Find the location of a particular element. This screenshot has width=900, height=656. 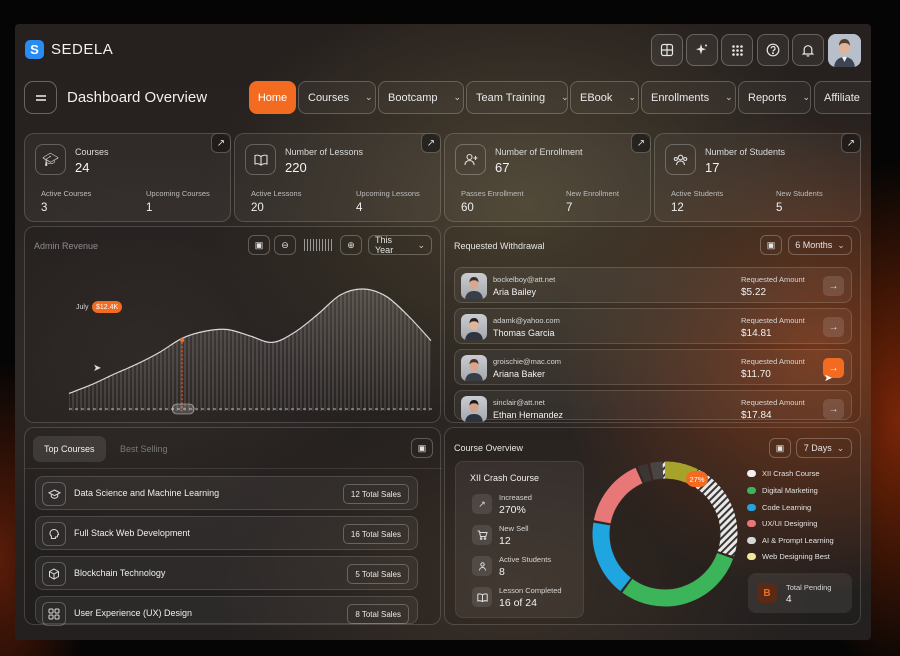

legend-item: AI & Prompt Learning is located at coordinates (790, 540).